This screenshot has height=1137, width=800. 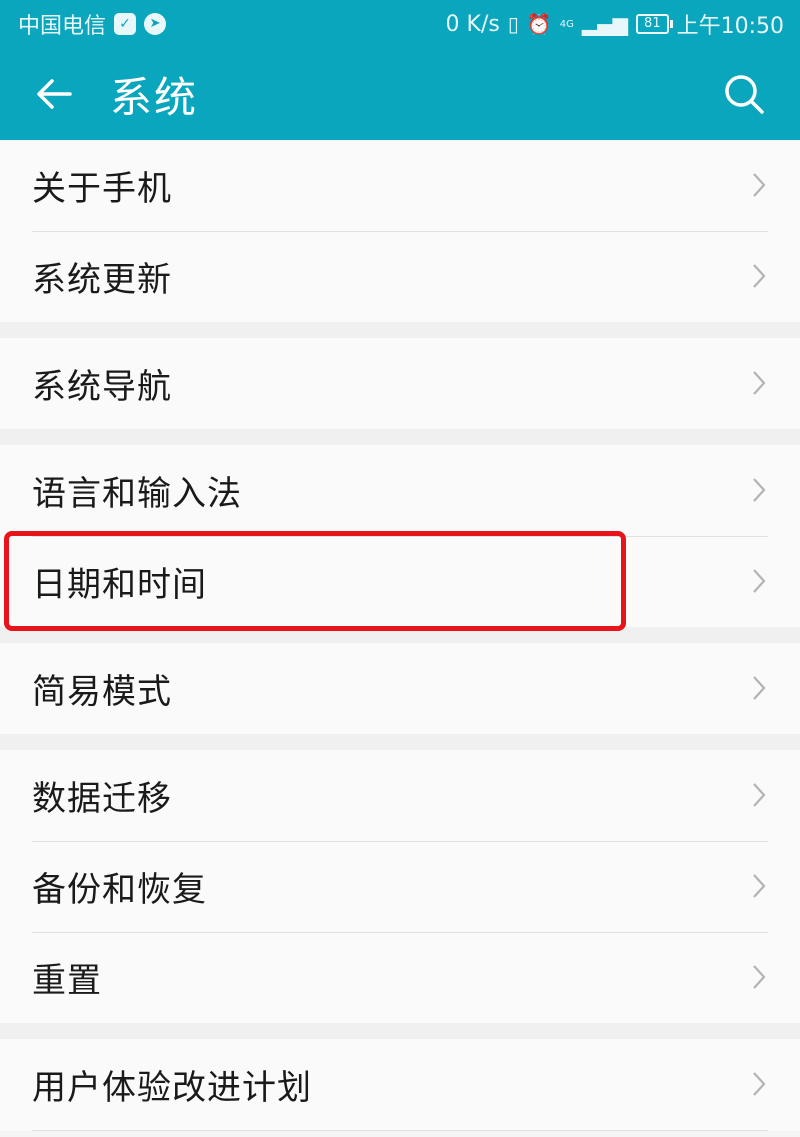 I want to click on menu-item-label: 关于手机, so click(x=102, y=189).